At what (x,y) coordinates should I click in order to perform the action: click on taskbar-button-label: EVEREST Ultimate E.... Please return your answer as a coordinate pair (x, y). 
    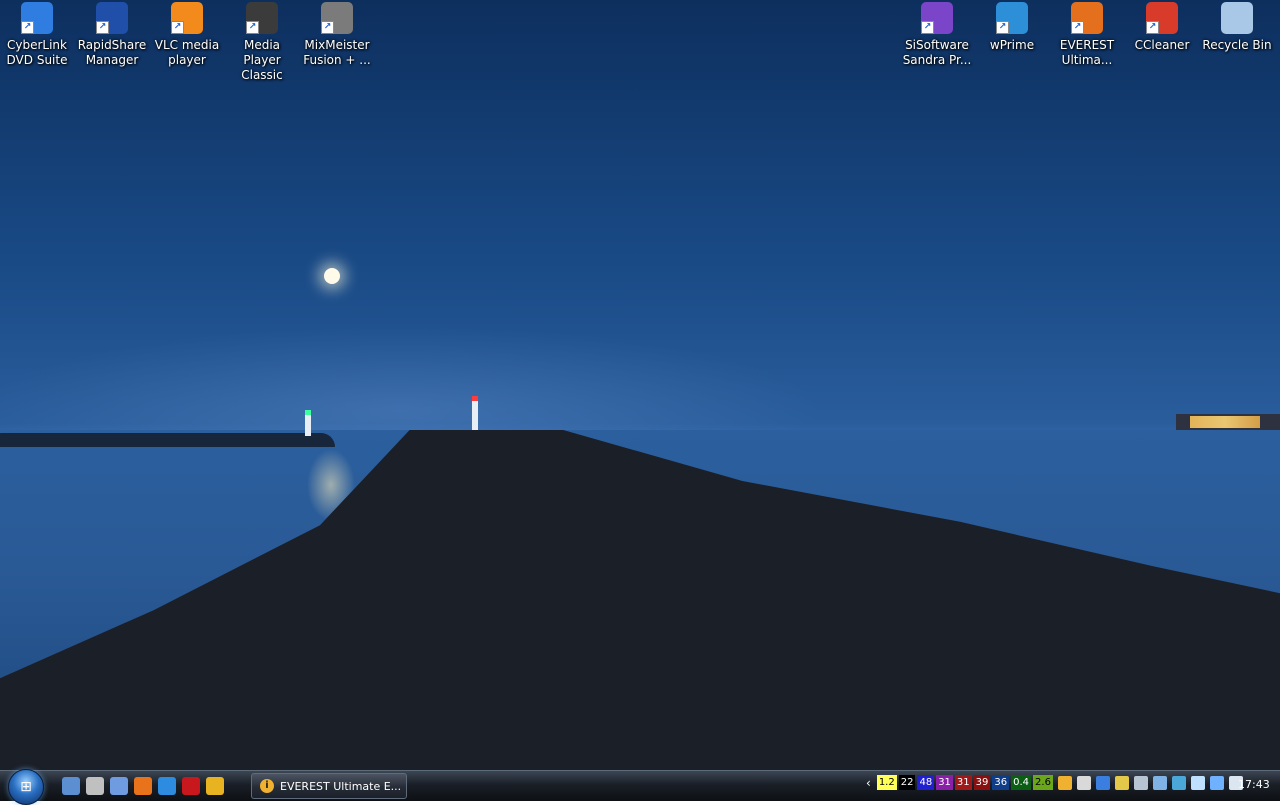
    Looking at the image, I should click on (341, 786).